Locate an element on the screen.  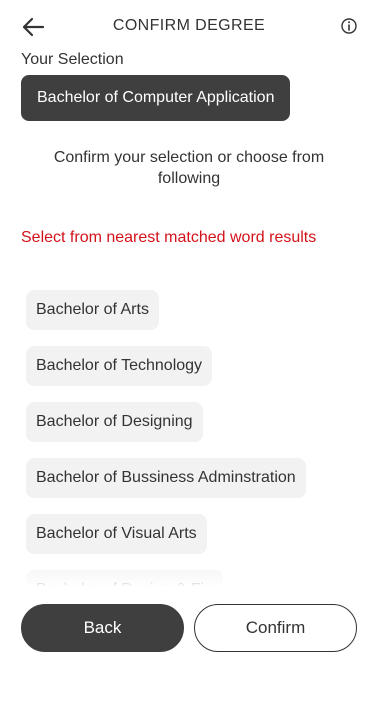
header-bar: CONFIRM DEGREE is located at coordinates (189, 26).